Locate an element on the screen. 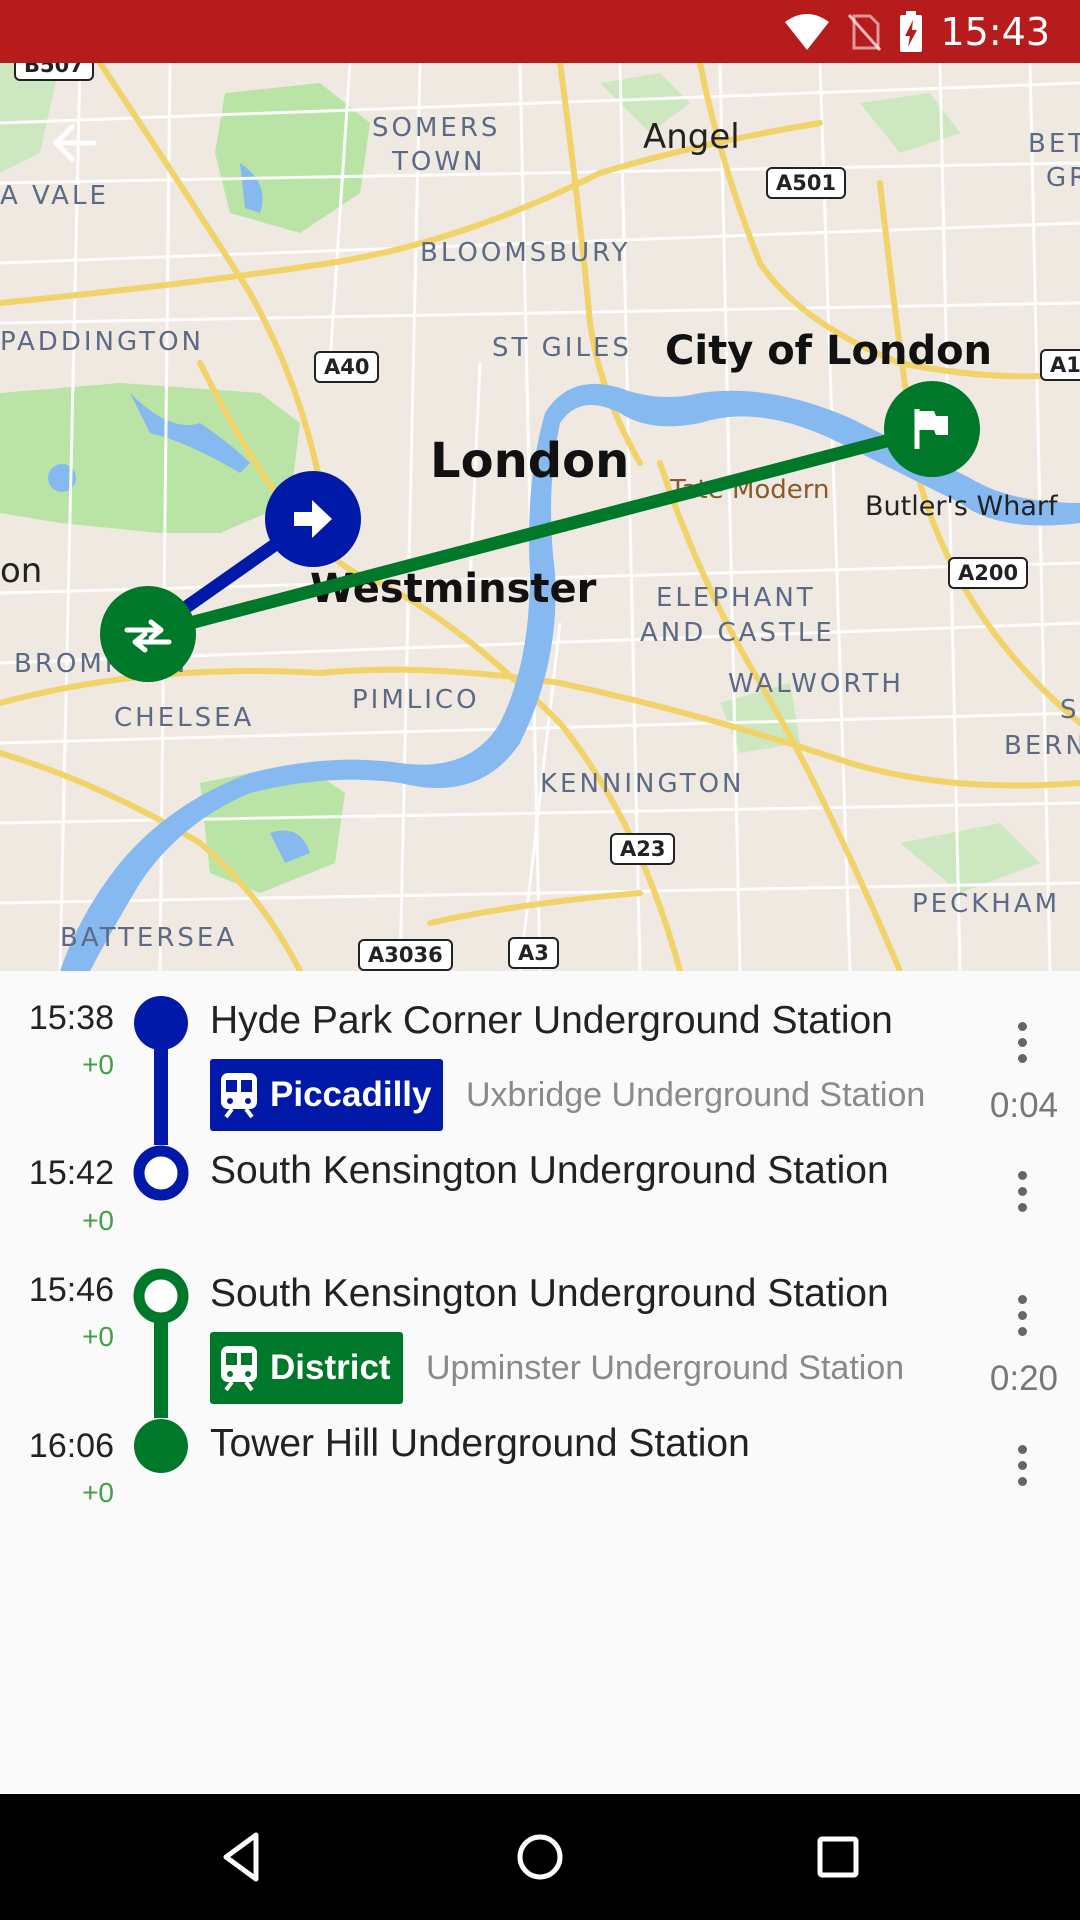 The width and height of the screenshot is (1080, 1920). flag-icon is located at coordinates (931, 429).